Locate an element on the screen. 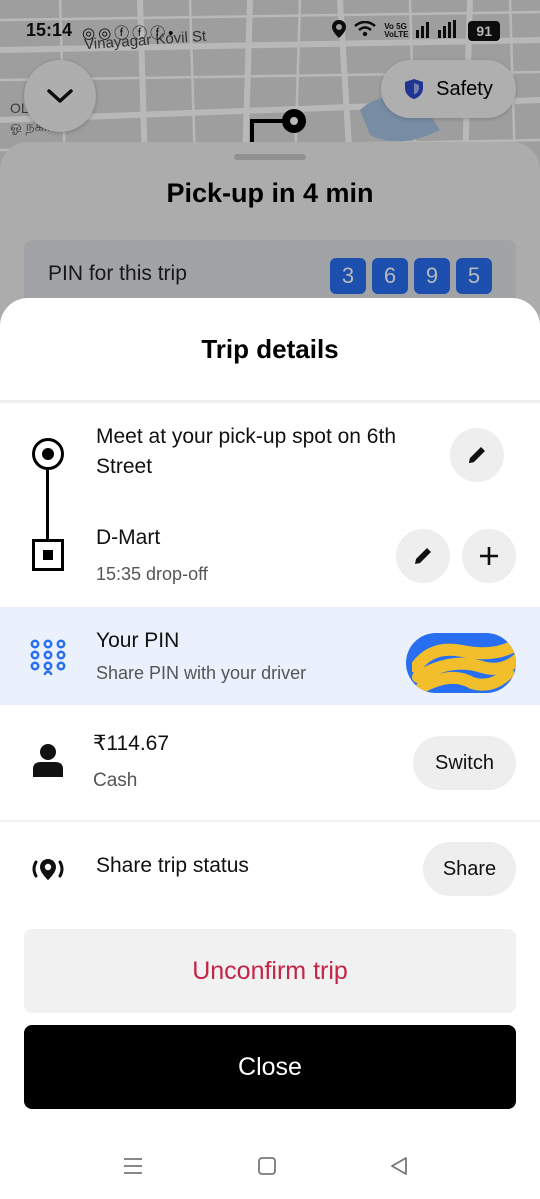 This screenshot has width=540, height=1199. redaction-scribble is located at coordinates (464, 667).